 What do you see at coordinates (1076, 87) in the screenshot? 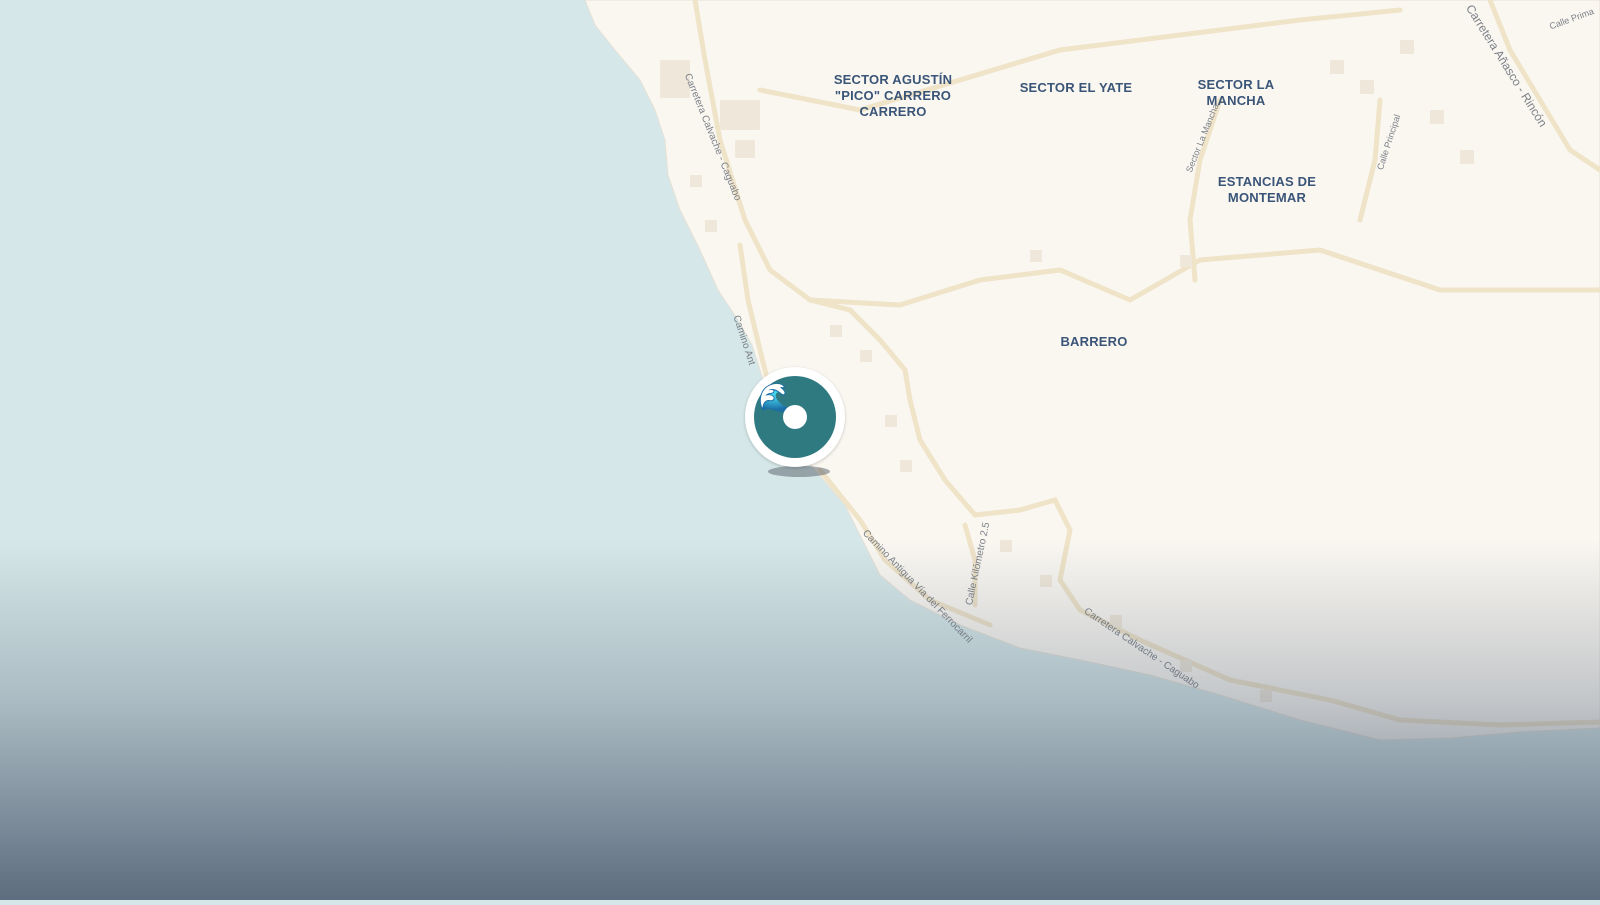
I see `area-label-sector-el-yate: SECTOR EL YATE` at bounding box center [1076, 87].